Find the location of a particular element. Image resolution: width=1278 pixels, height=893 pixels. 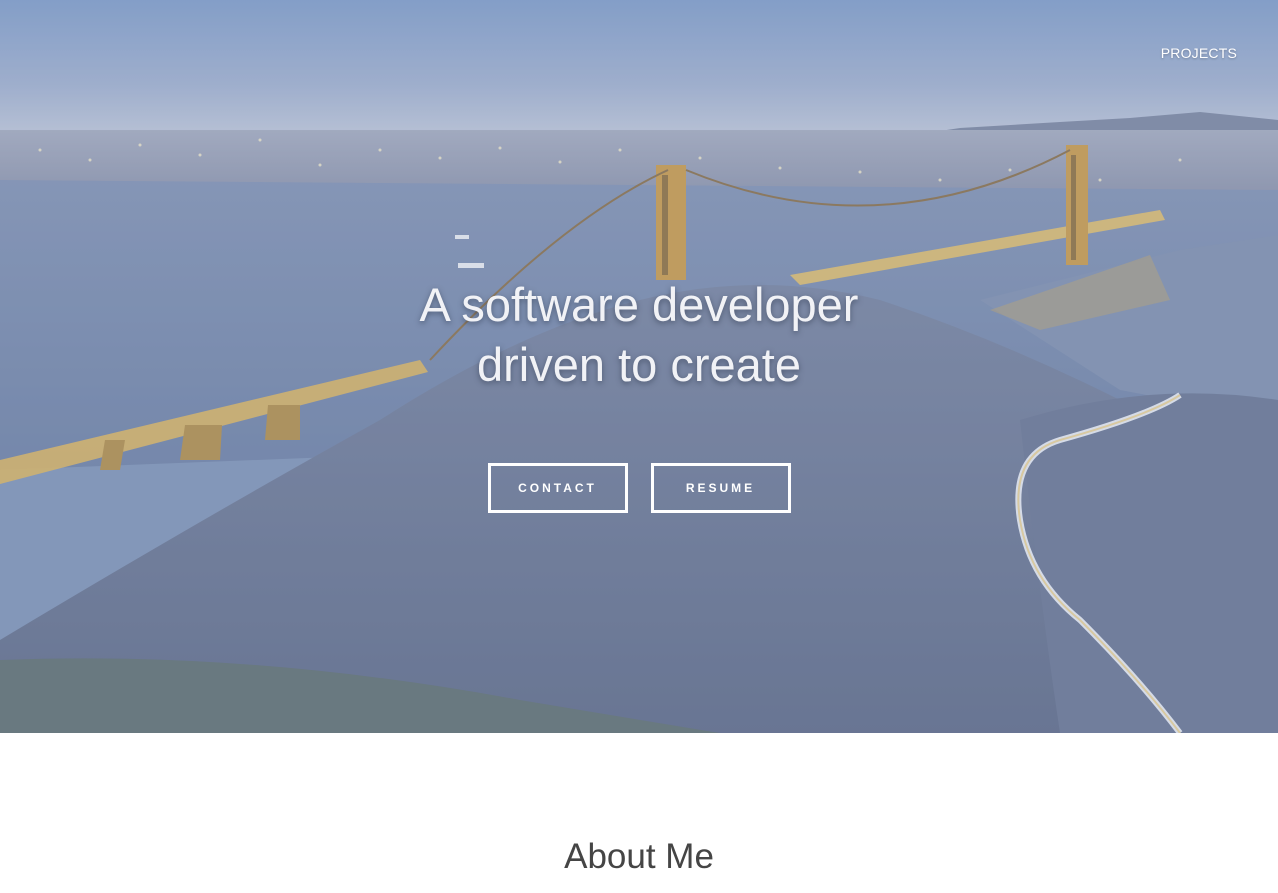

hero-headline-line-2: driven to create is located at coordinates (639, 364).